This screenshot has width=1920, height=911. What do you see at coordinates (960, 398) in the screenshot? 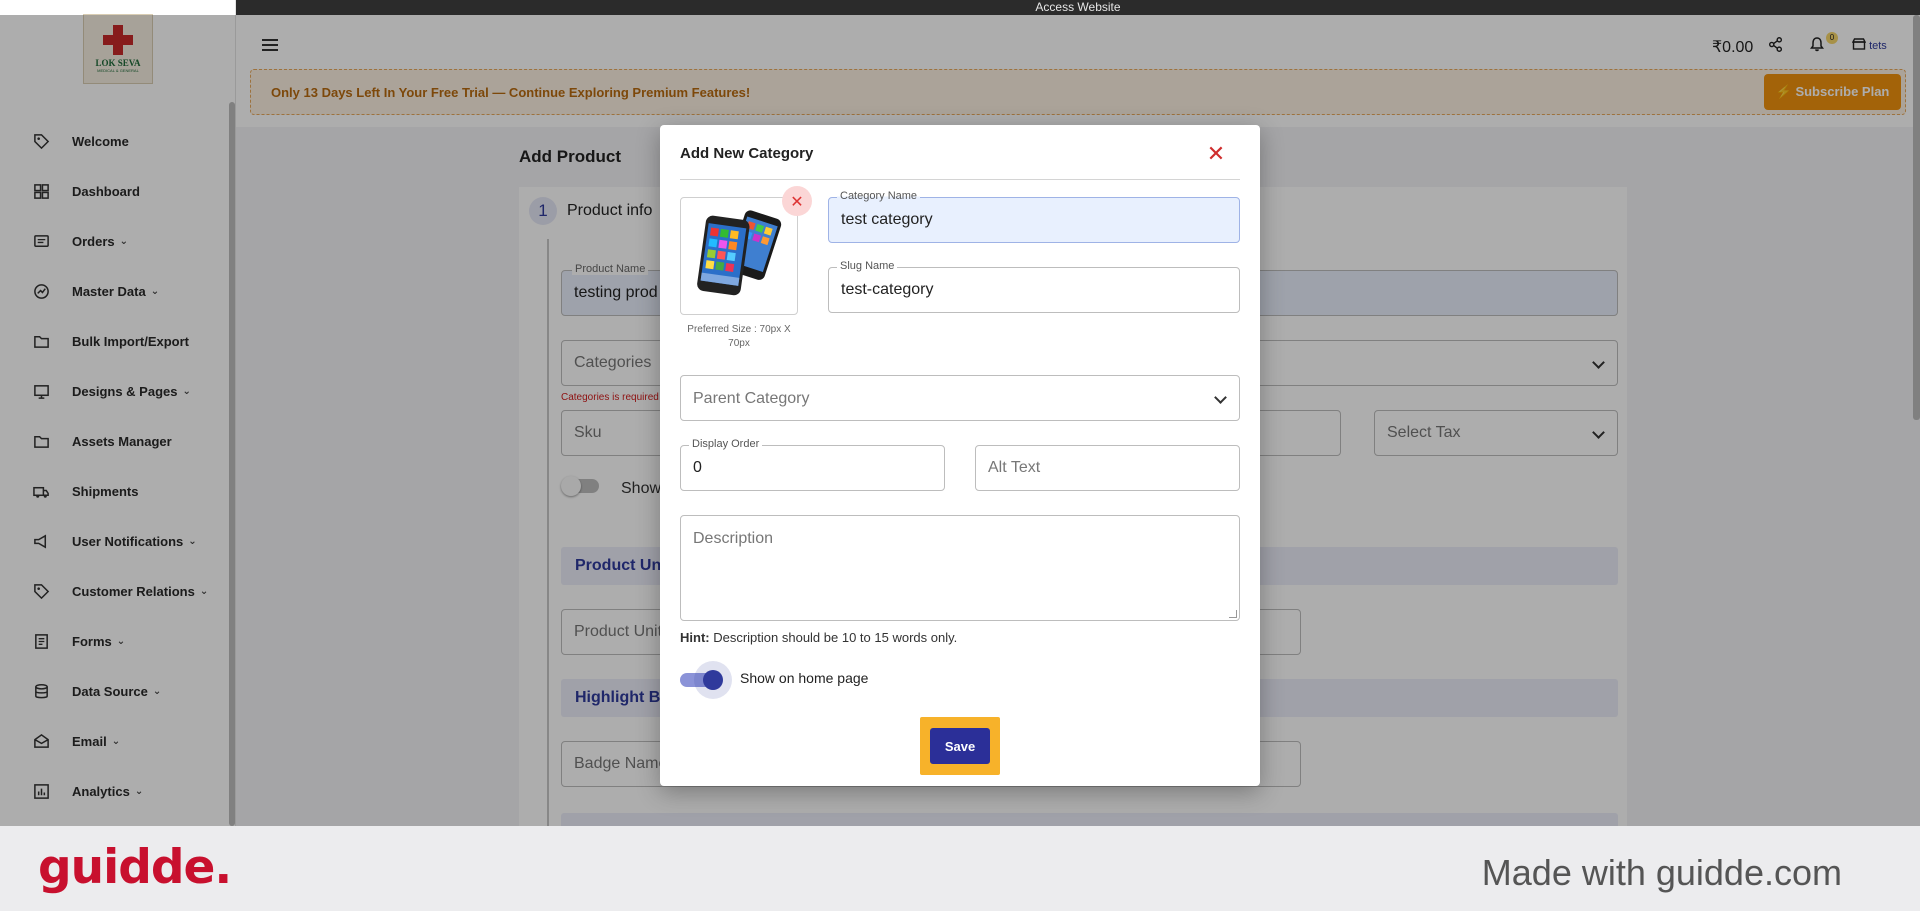
I see `parent-category-select: Parent Category` at bounding box center [960, 398].